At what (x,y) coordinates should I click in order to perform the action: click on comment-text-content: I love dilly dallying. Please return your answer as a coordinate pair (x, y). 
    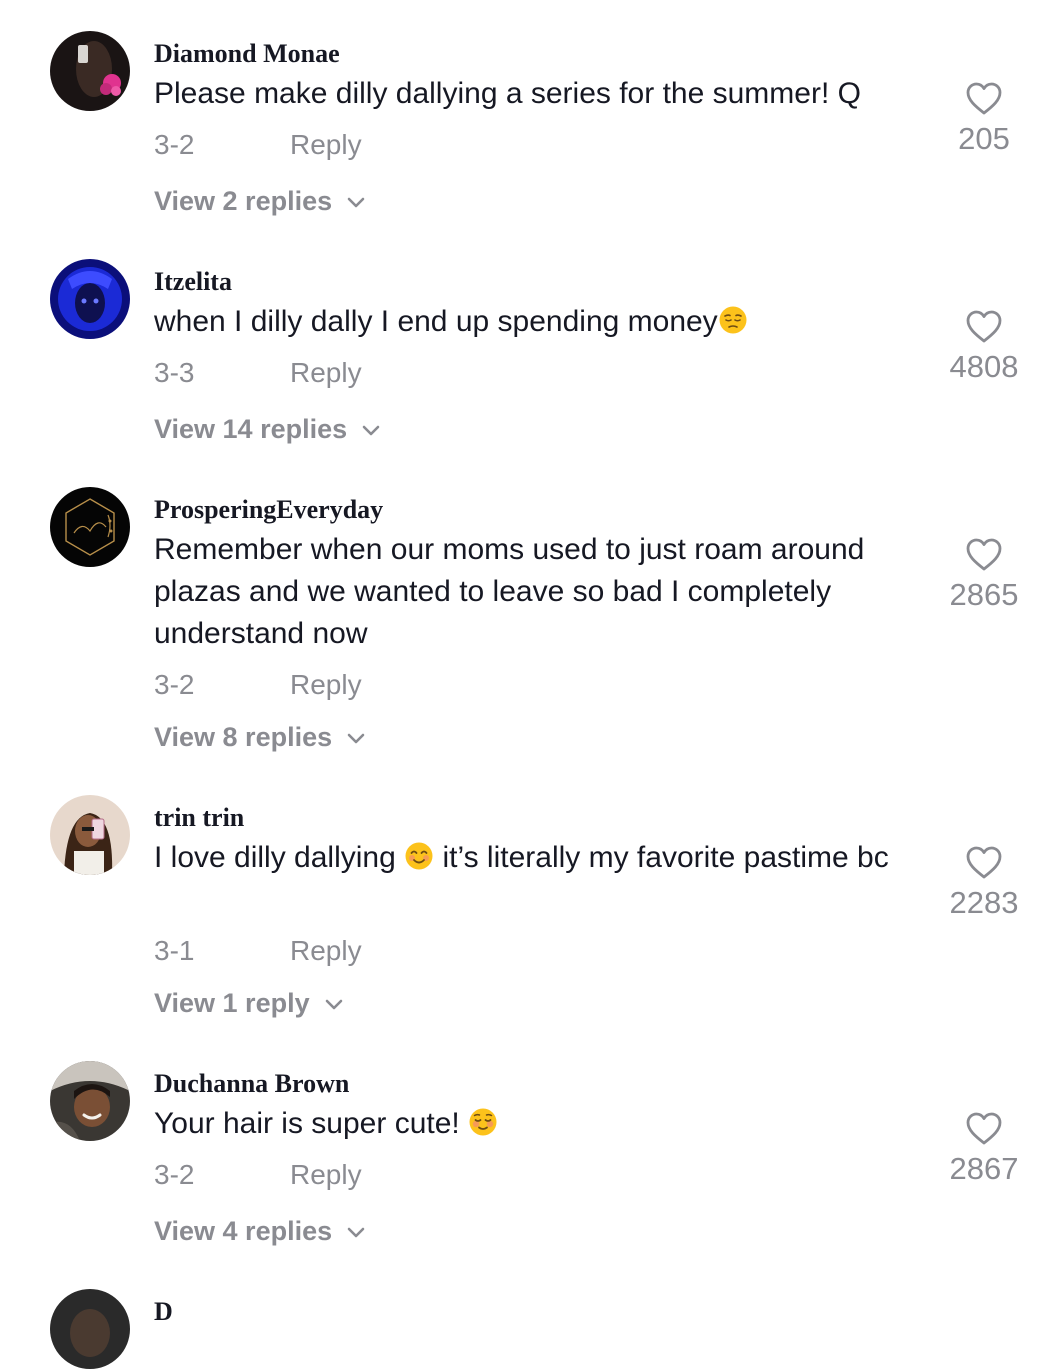
    Looking at the image, I should click on (279, 857).